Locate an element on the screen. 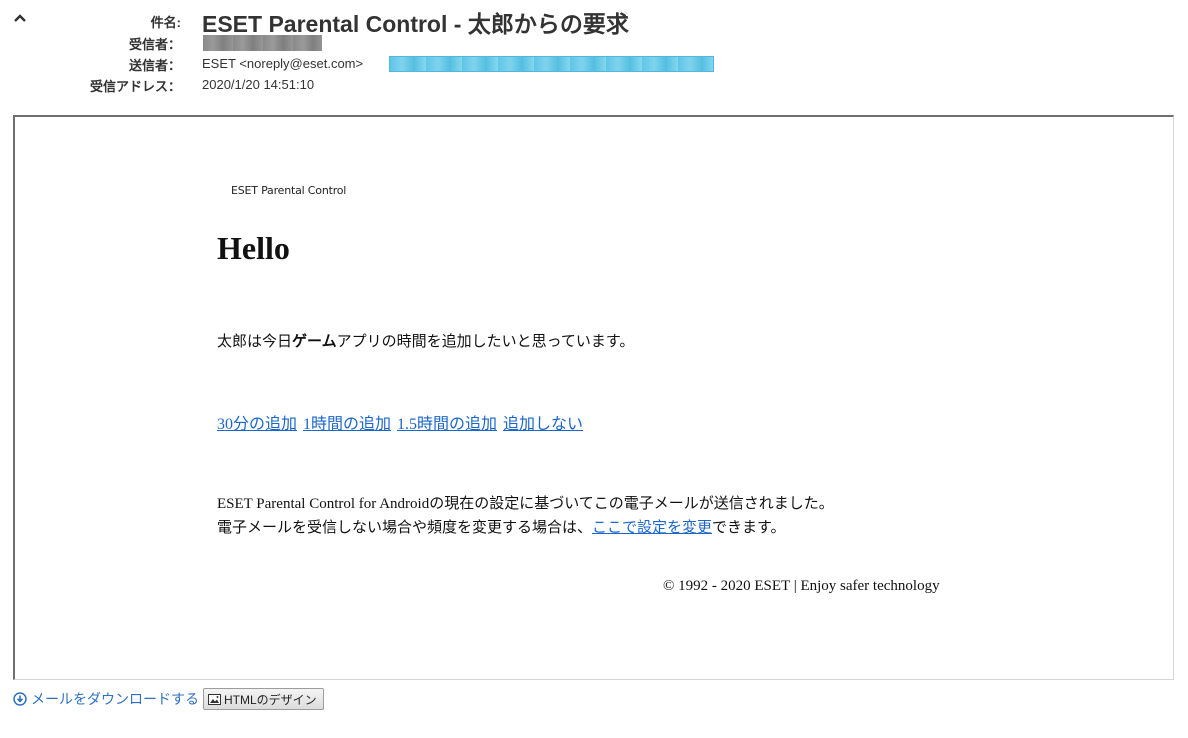  subject-text: ESET Parental Control - 太郎からの要求 is located at coordinates (415, 24).